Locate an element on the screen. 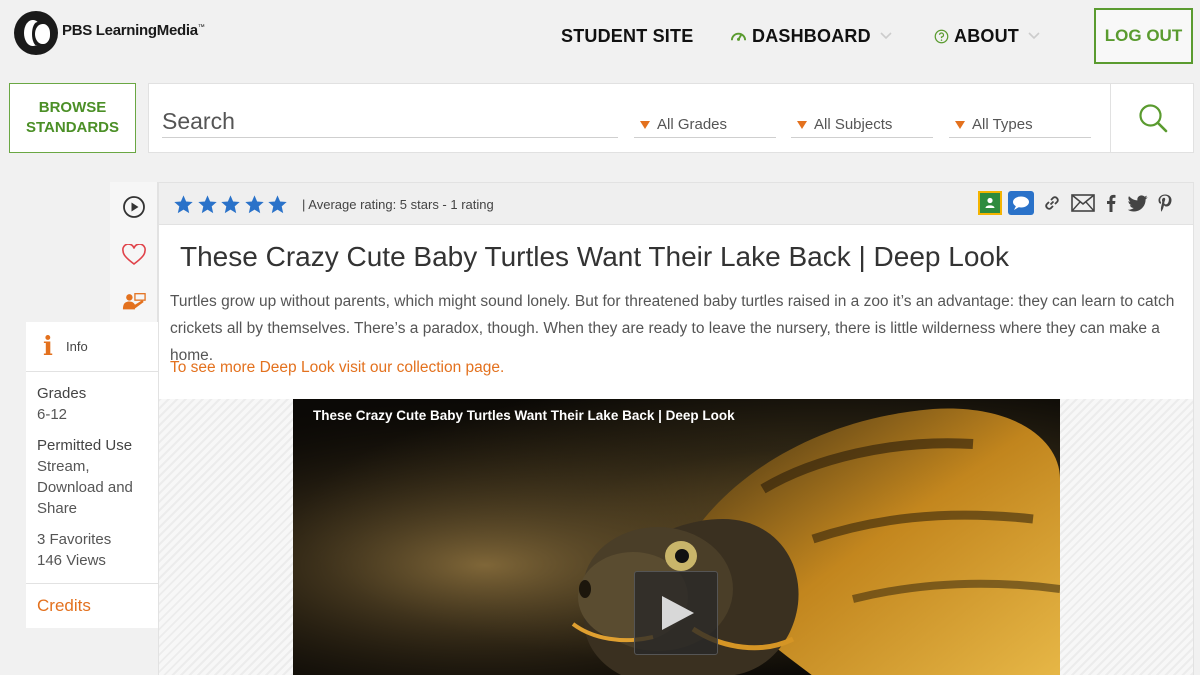  logo-text: PBS LearningMedia™ is located at coordinates (133, 30).